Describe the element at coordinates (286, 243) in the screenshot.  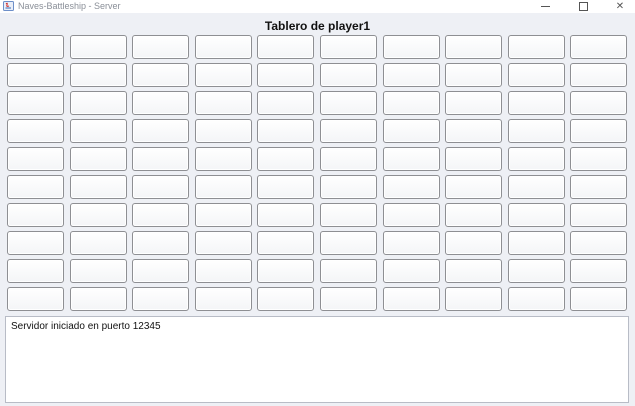
I see `board-cell-r7-c4` at that location.